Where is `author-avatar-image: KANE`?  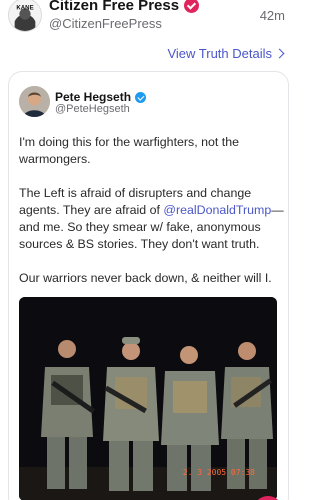
author-avatar-image: KANE is located at coordinates (25, 15).